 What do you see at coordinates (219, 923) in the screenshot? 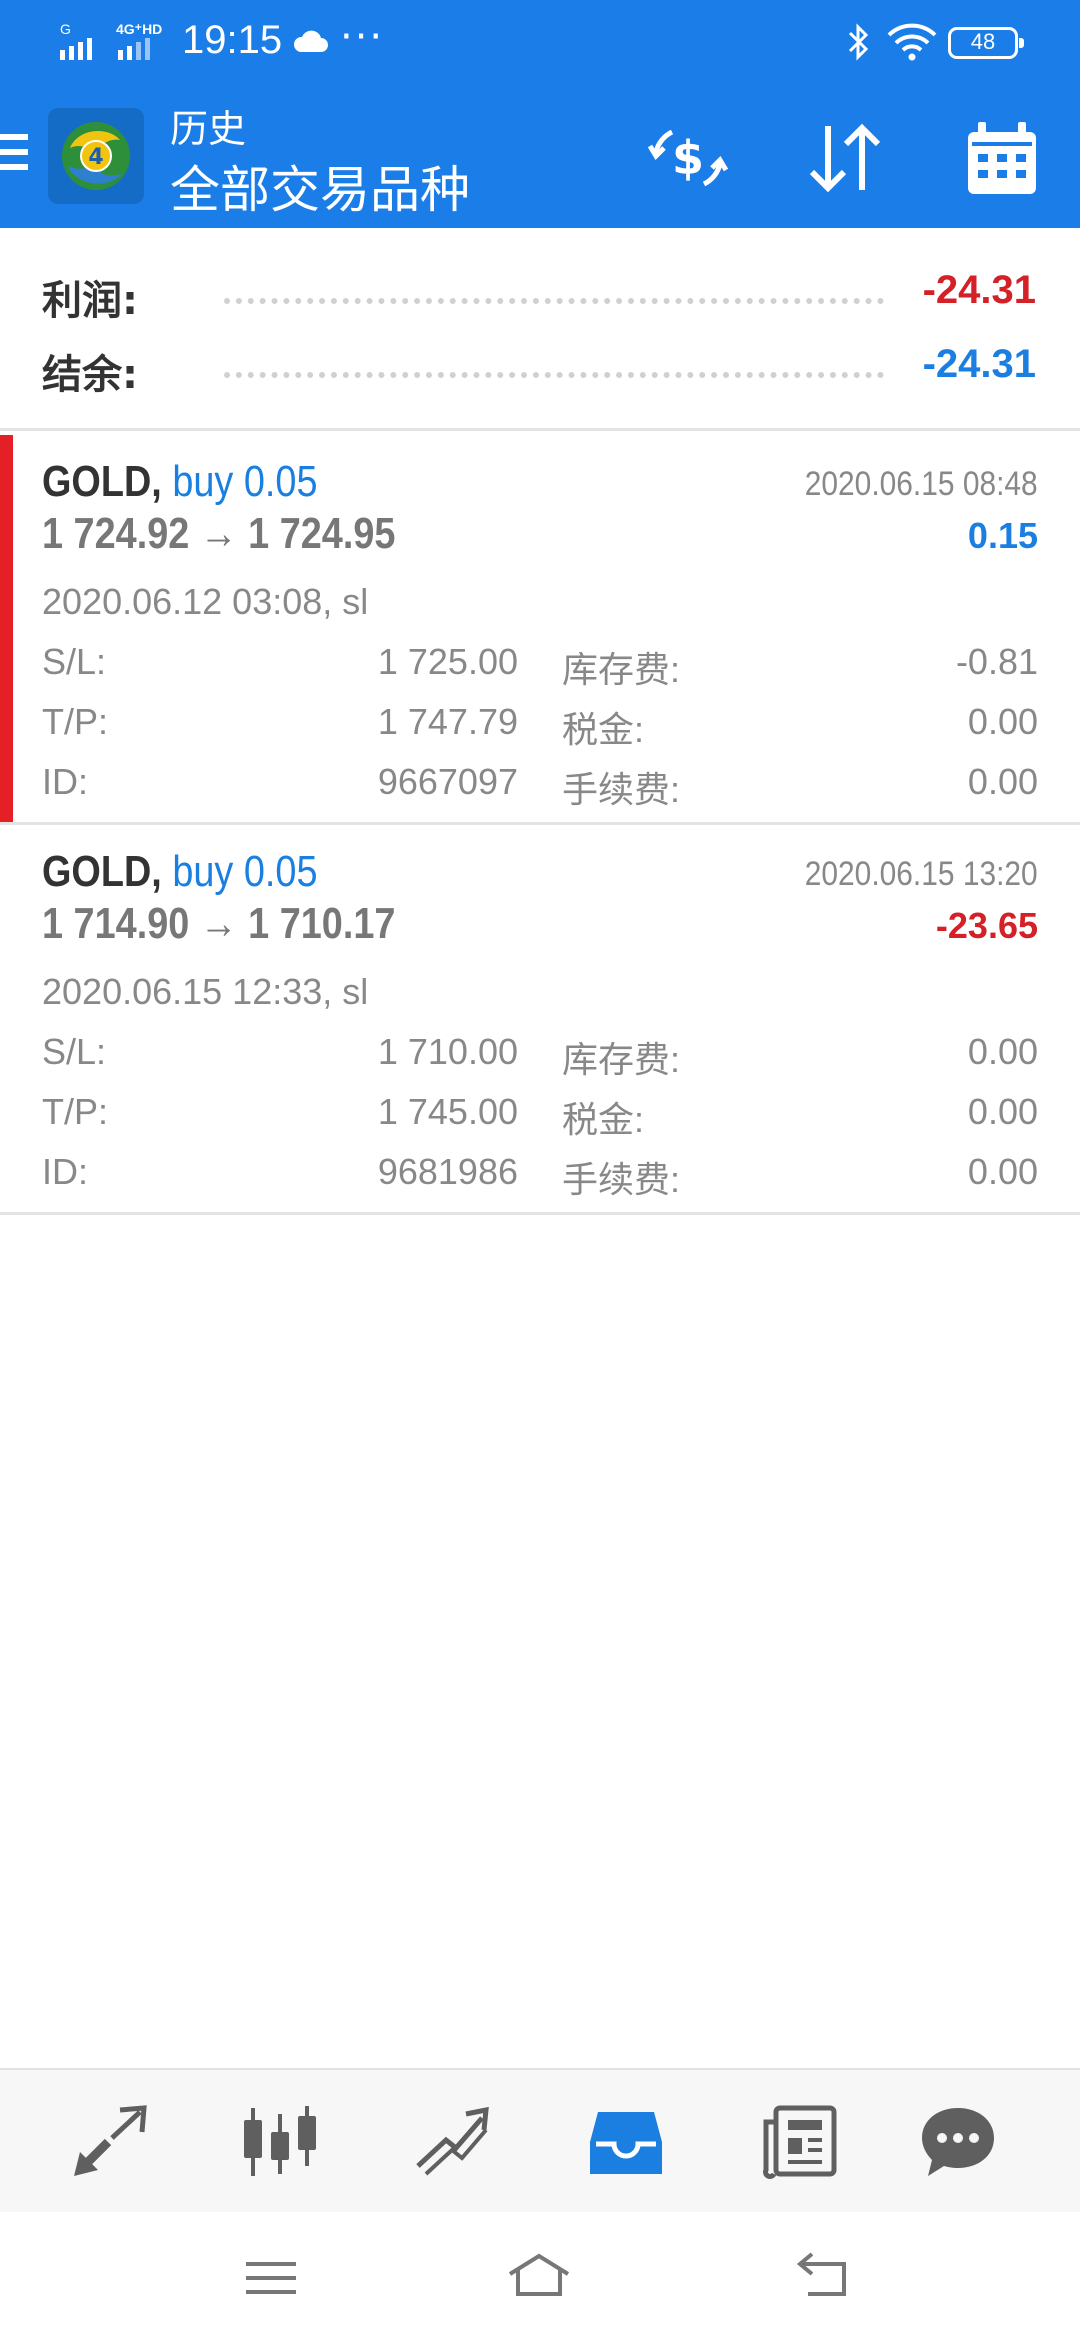
I see `deal-prices: 1 714.90 → 1 710.17` at bounding box center [219, 923].